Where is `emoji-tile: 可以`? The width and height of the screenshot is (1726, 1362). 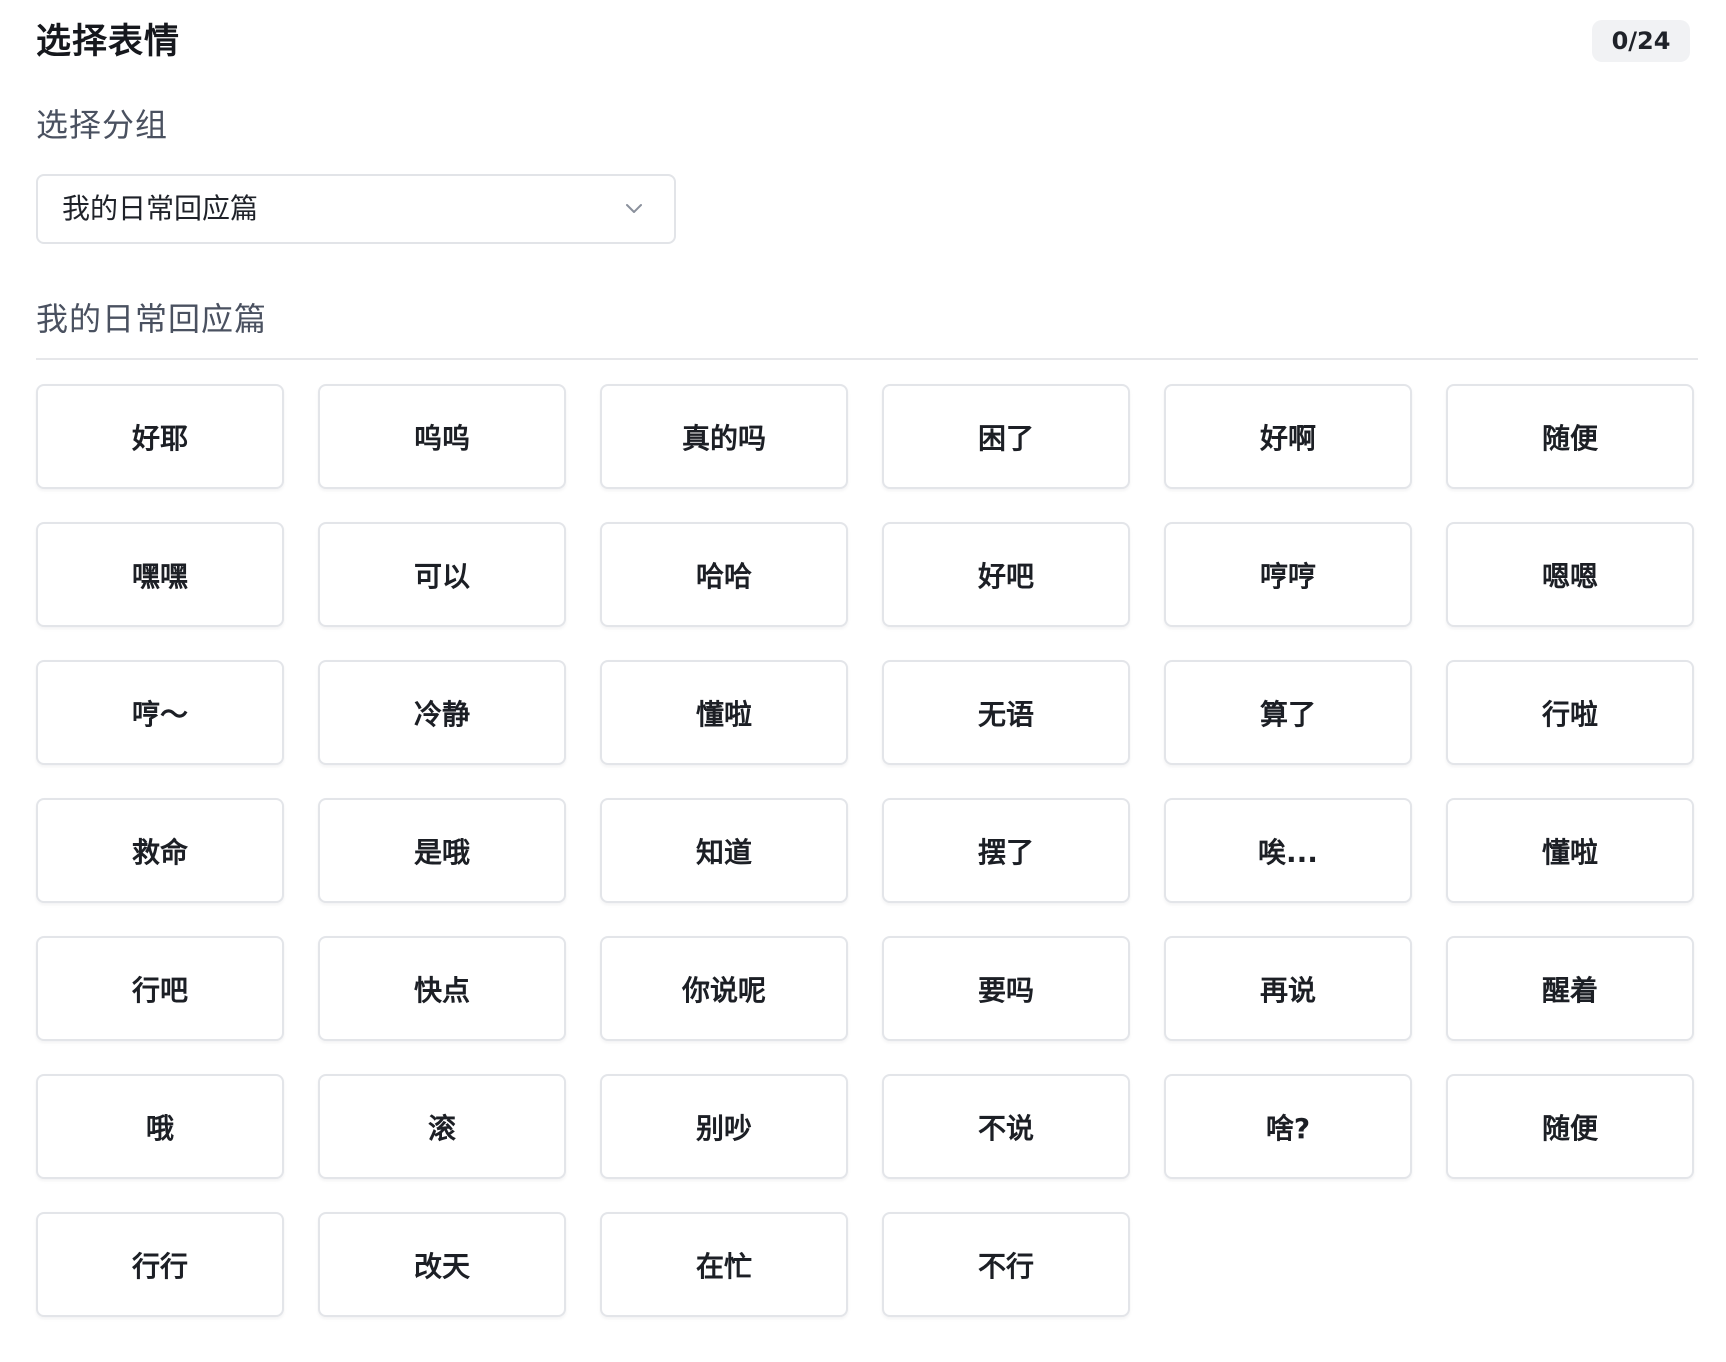
emoji-tile: 可以 is located at coordinates (442, 574).